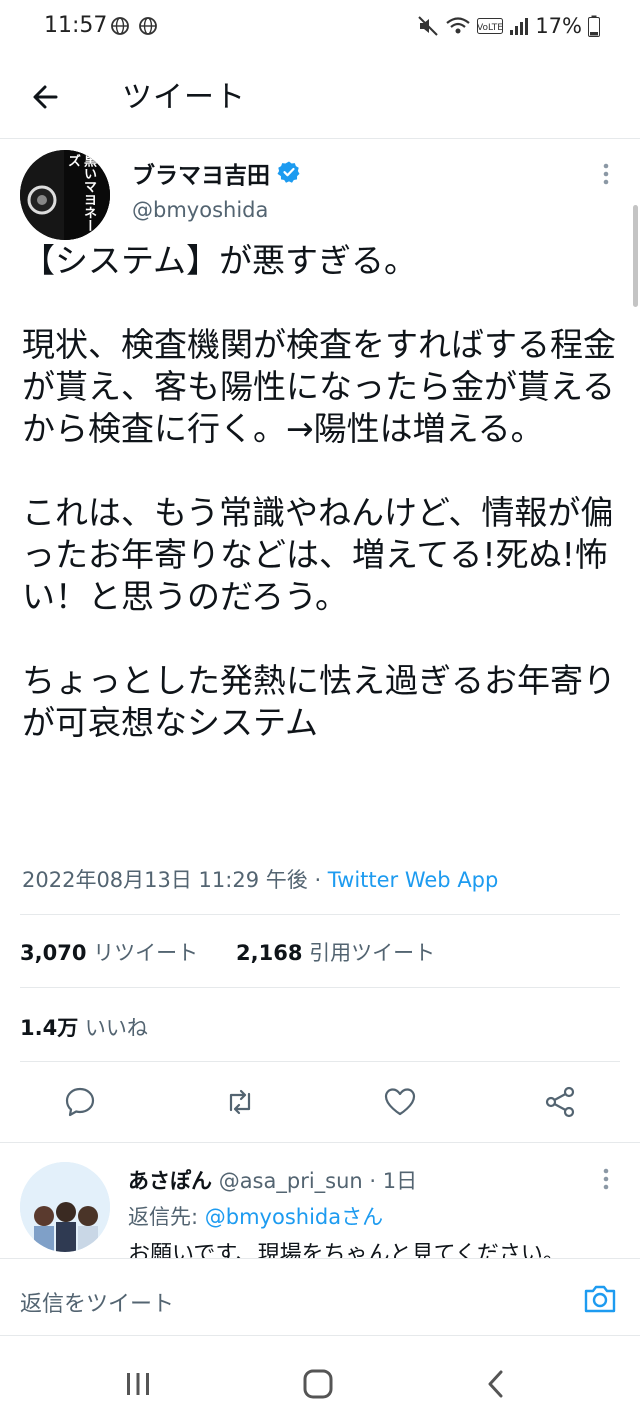 This screenshot has width=640, height=1422. I want to click on reply-icon, so click(80, 1102).